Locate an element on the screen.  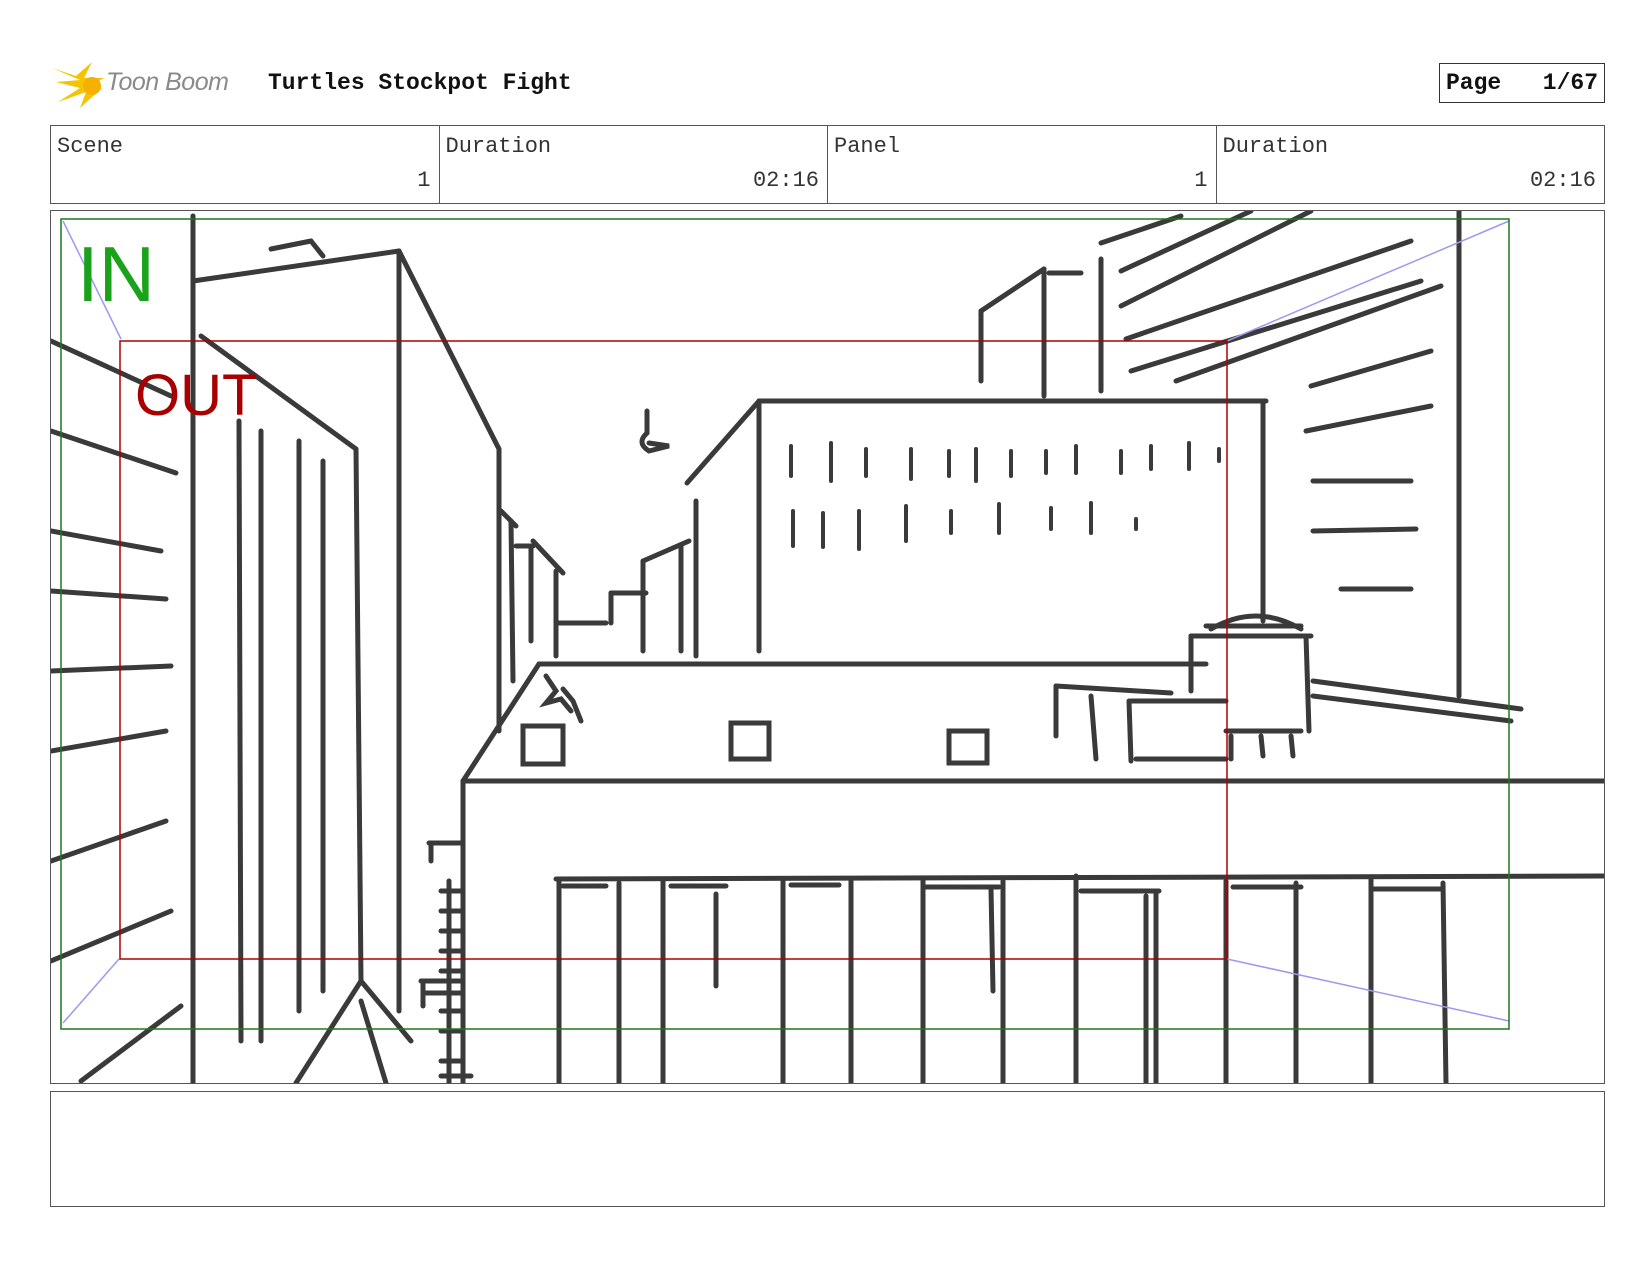
panel-duration-caption: Duration is located at coordinates (1275, 146).